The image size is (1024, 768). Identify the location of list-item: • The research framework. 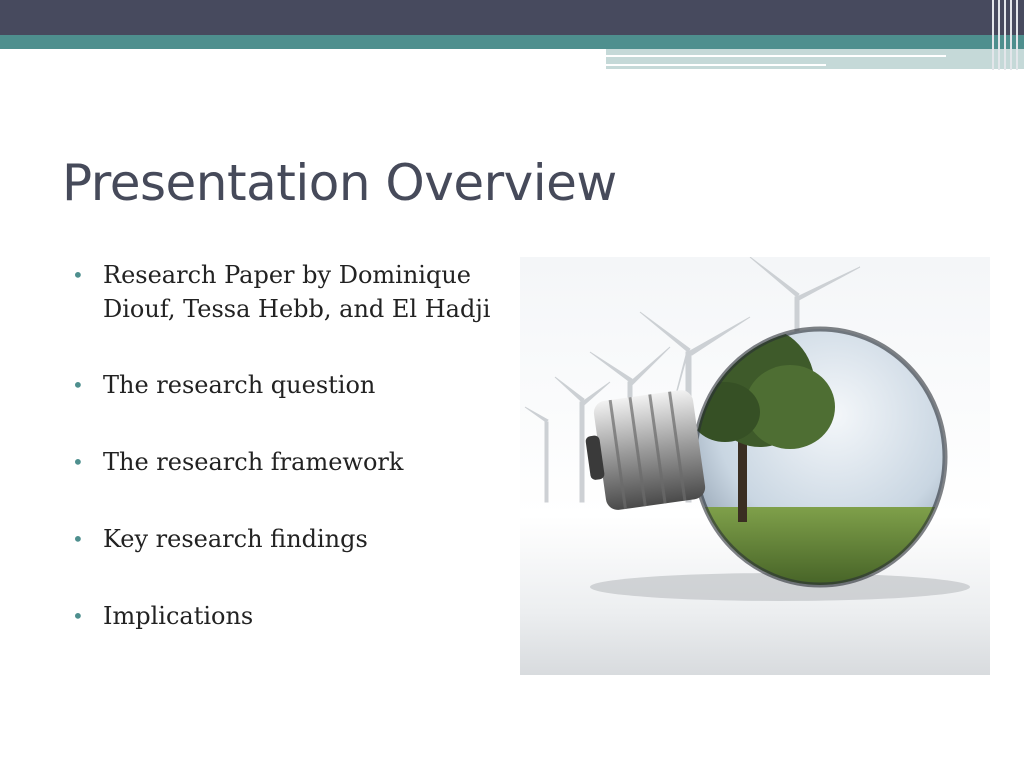
(285, 462).